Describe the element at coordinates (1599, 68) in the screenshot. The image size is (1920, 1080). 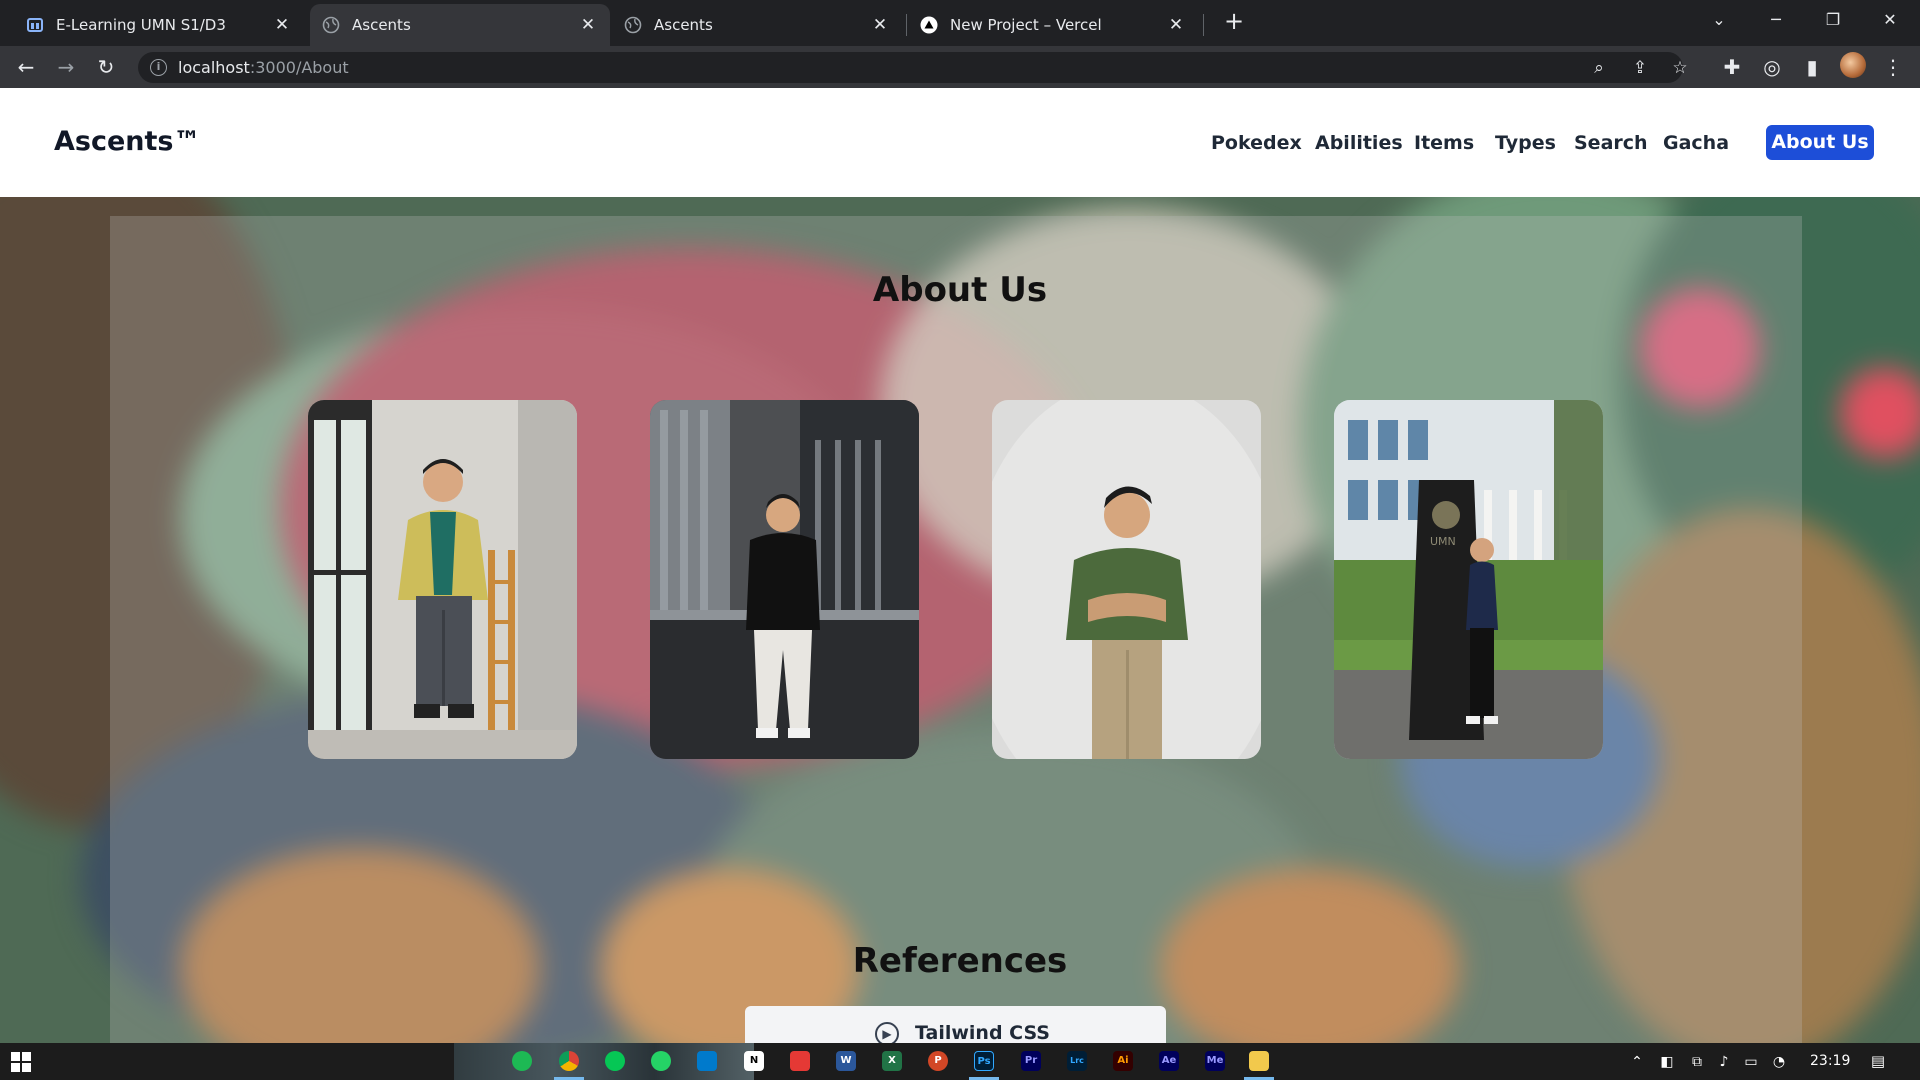
I see `zoom-icon: ⌕` at that location.